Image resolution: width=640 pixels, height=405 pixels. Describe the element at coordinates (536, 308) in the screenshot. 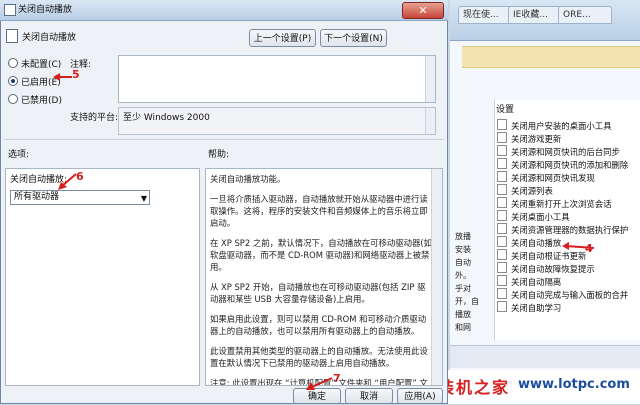

I see `policy-label: 关闭自助学习` at that location.